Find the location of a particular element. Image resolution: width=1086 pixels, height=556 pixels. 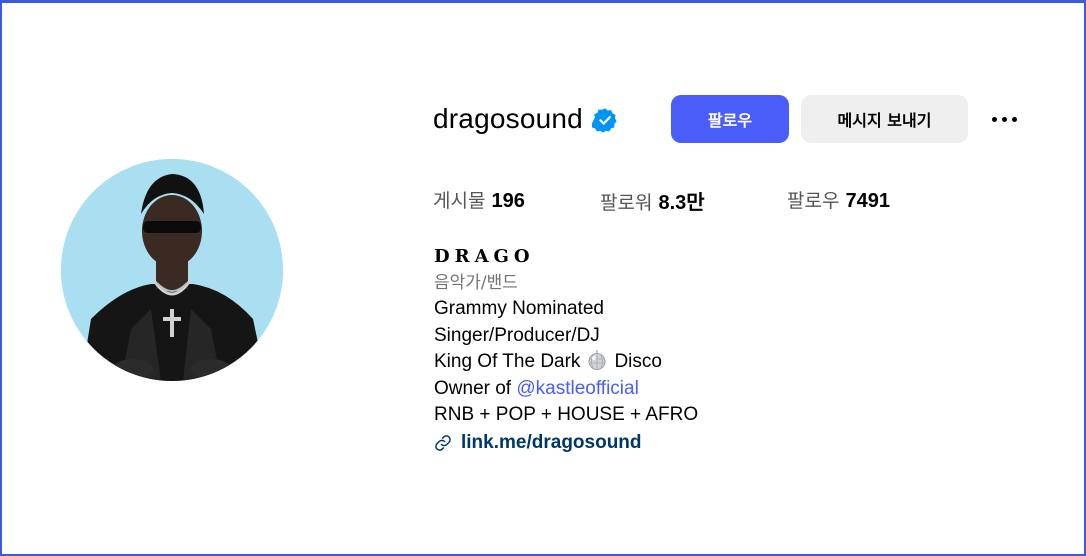

bio-line-disco: King Of The Dark Disco is located at coordinates (714, 362).